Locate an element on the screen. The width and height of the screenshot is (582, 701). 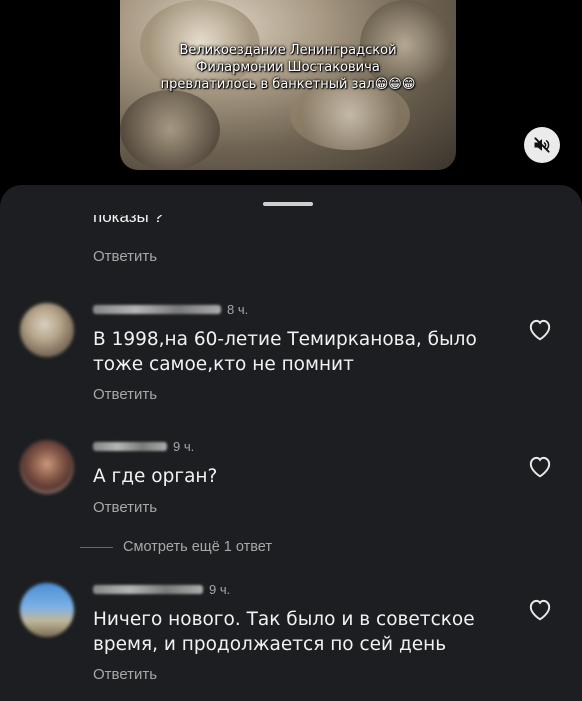
comment-text: А где орган? is located at coordinates (155, 476).